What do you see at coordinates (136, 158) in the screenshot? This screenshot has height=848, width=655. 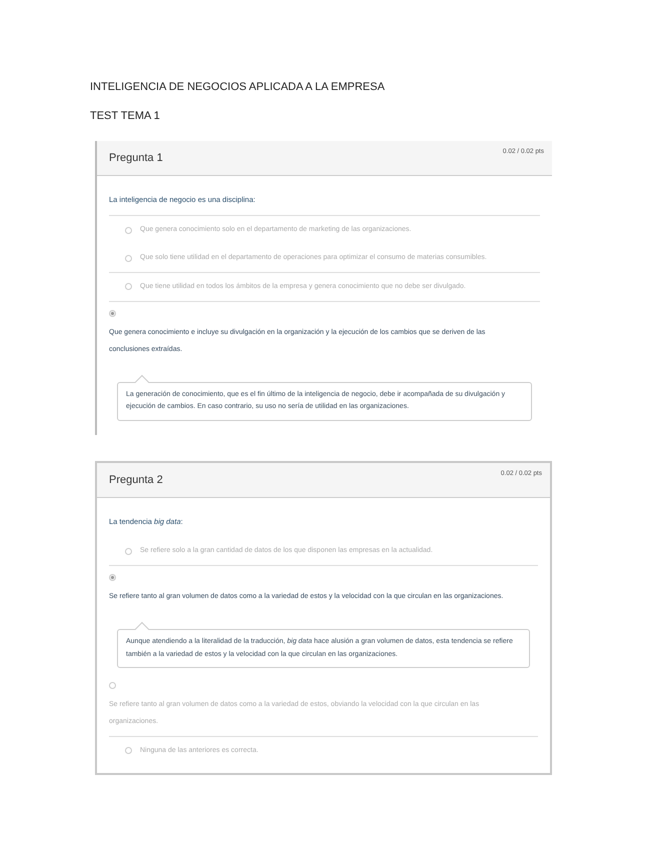 I see `question-title: Pregunta 1` at bounding box center [136, 158].